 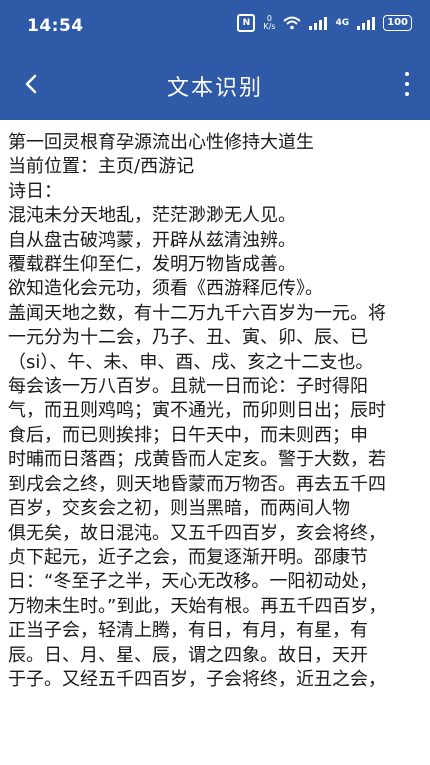 What do you see at coordinates (152, 265) in the screenshot?
I see `text-line: 覆载群生仰至仁，发明万物皆成善。` at bounding box center [152, 265].